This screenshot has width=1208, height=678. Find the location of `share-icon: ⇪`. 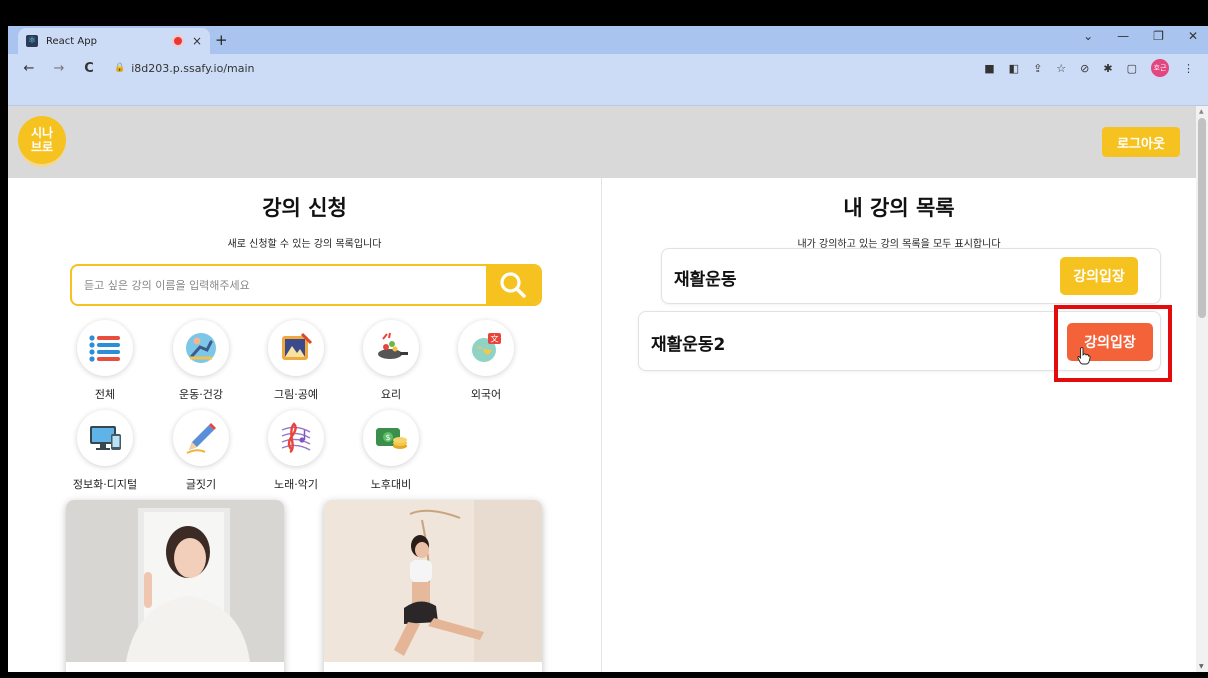

share-icon: ⇪ is located at coordinates (1037, 68).